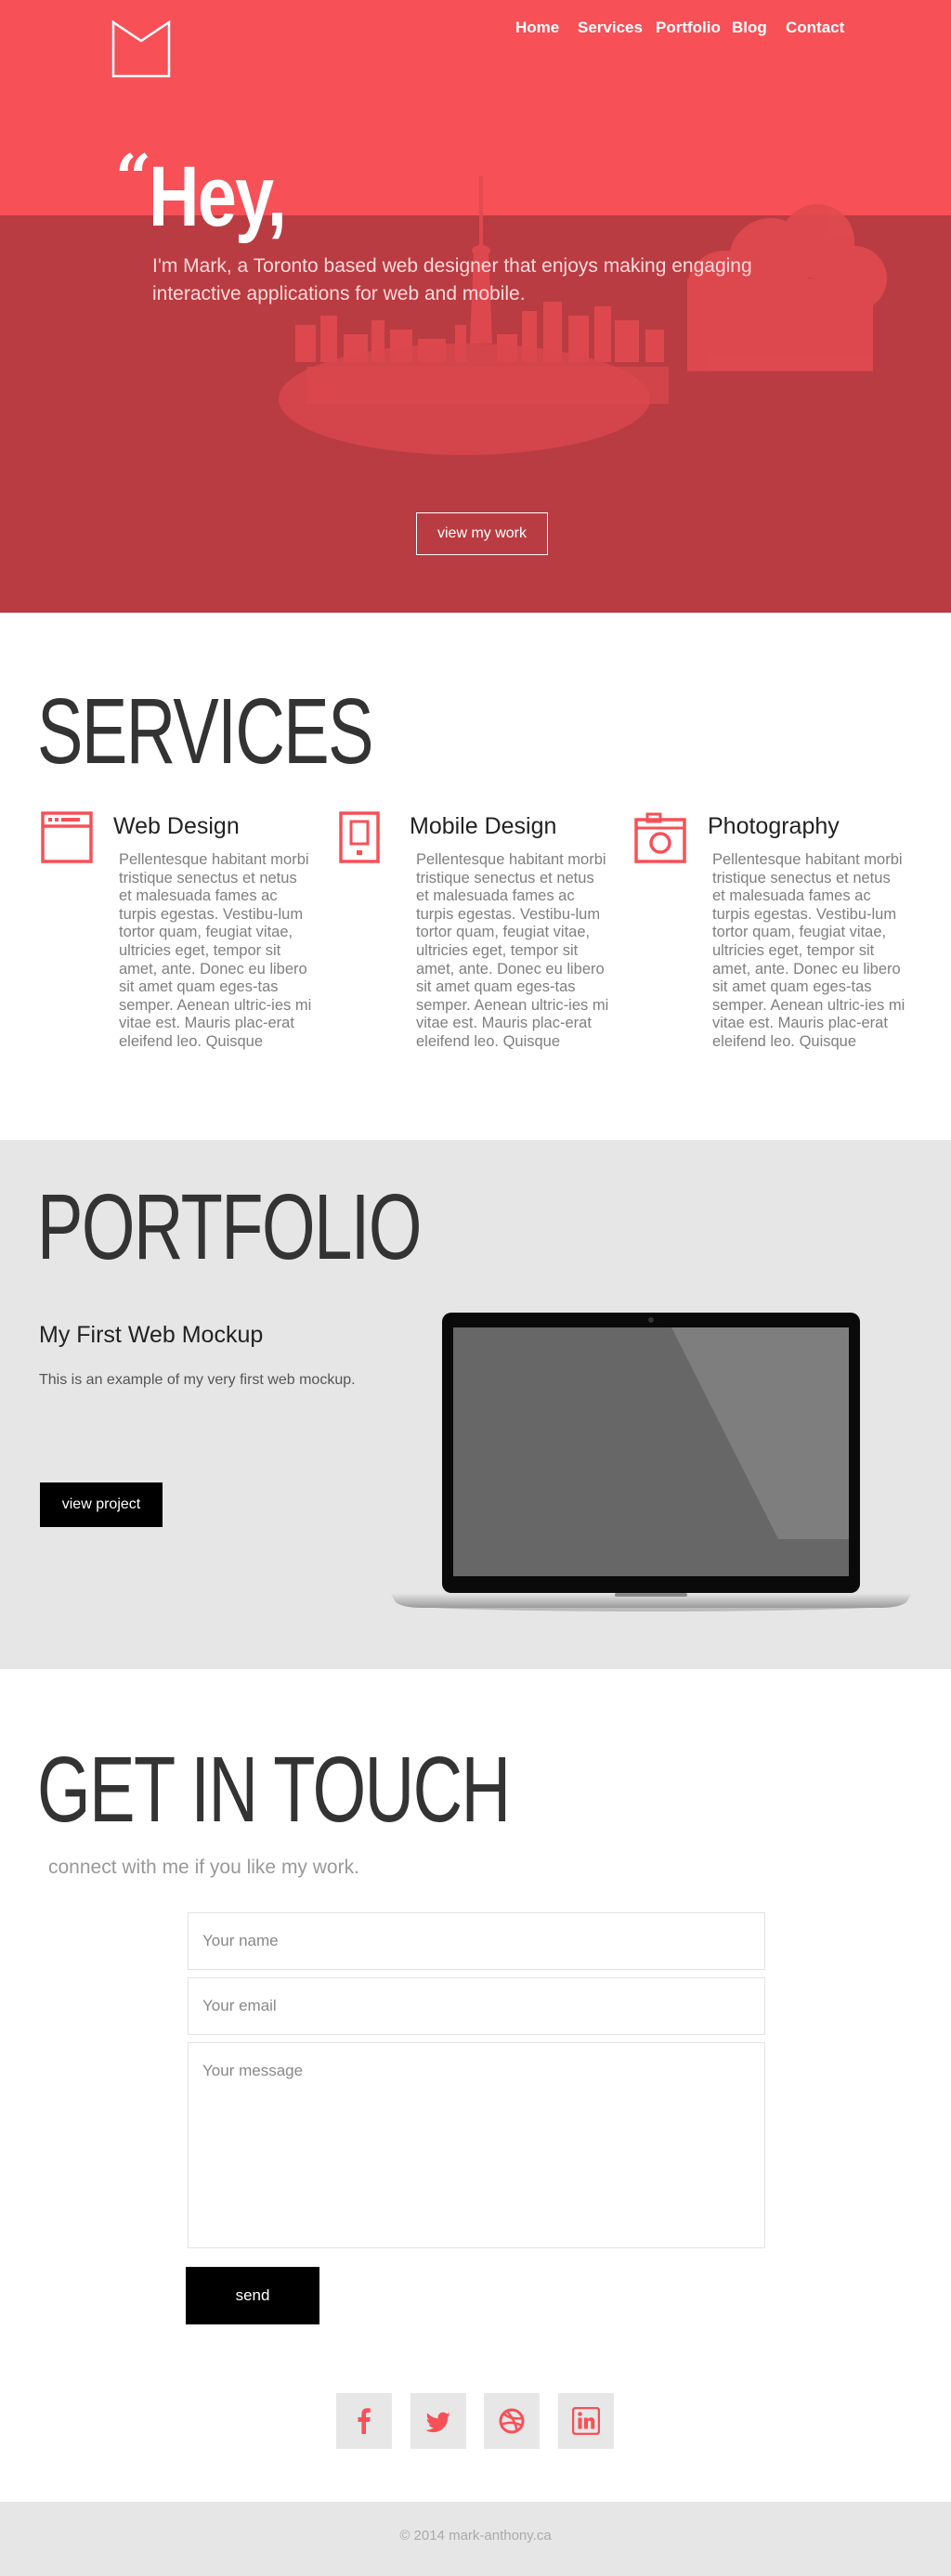  I want to click on twitter-link, so click(438, 2421).